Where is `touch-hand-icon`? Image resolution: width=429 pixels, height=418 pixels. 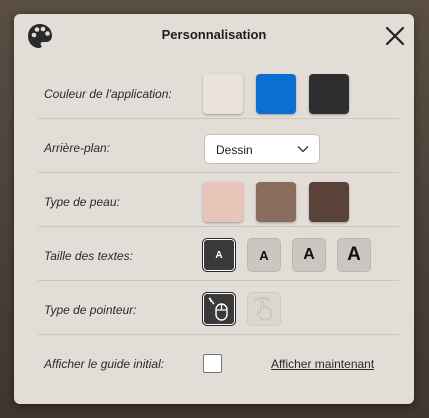
touch-hand-icon is located at coordinates (263, 308).